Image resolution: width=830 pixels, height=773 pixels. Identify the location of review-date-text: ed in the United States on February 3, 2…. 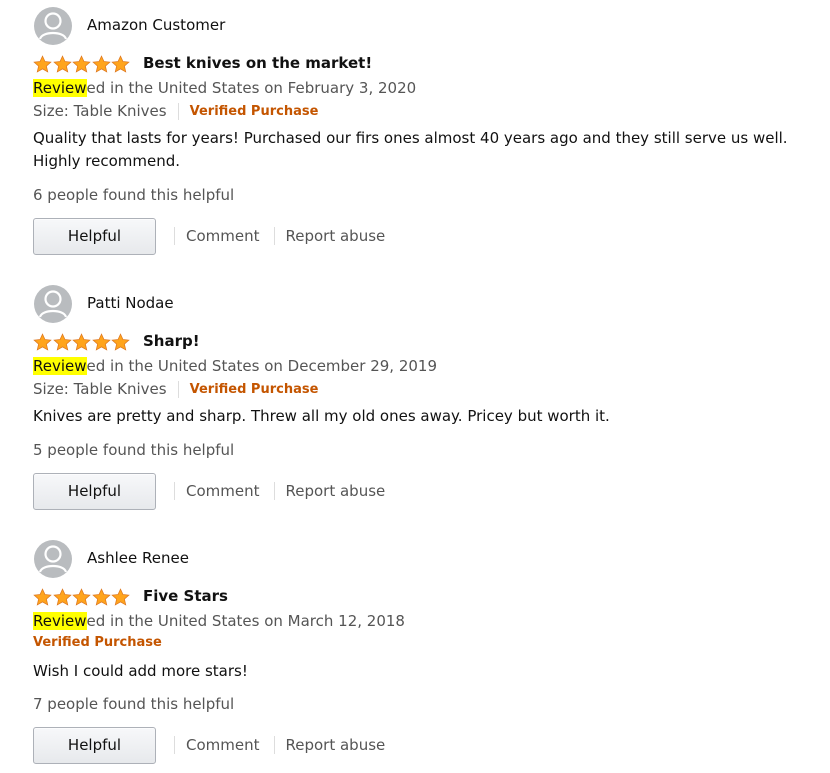
(251, 88).